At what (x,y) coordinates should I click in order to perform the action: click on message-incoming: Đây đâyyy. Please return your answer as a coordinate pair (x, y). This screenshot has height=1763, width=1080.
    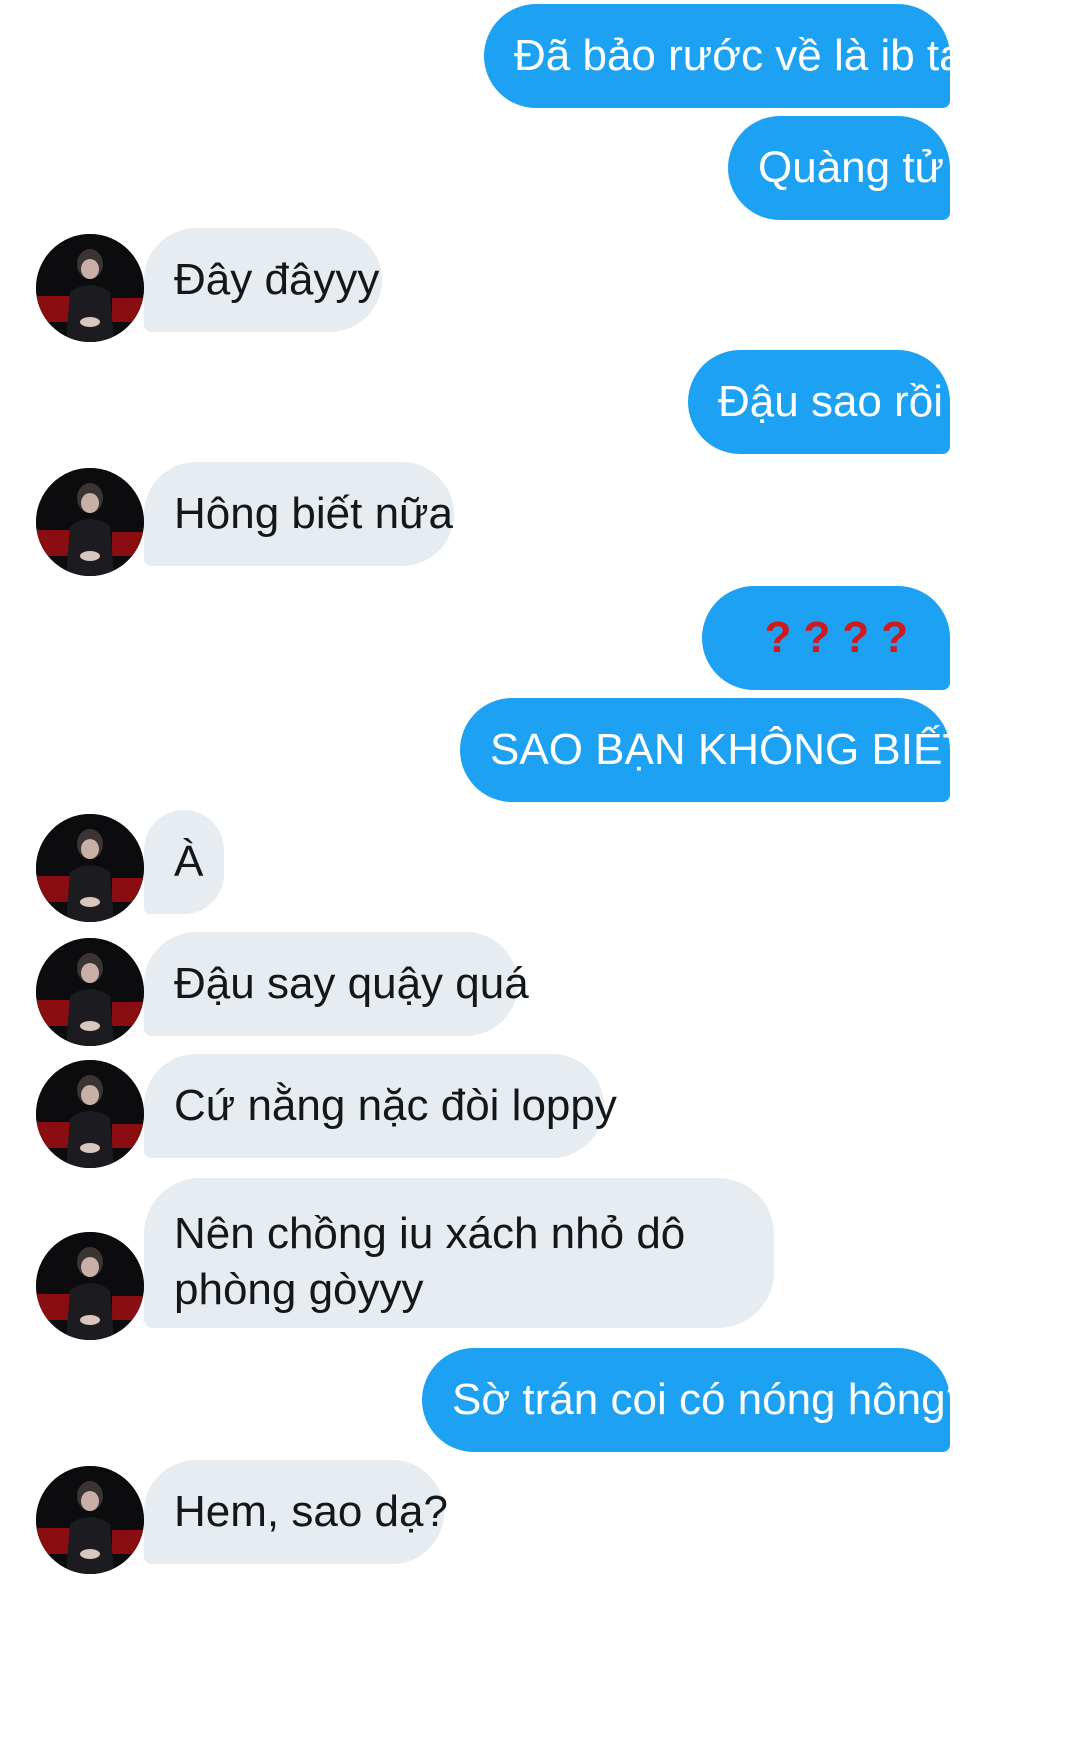
    Looking at the image, I should click on (263, 280).